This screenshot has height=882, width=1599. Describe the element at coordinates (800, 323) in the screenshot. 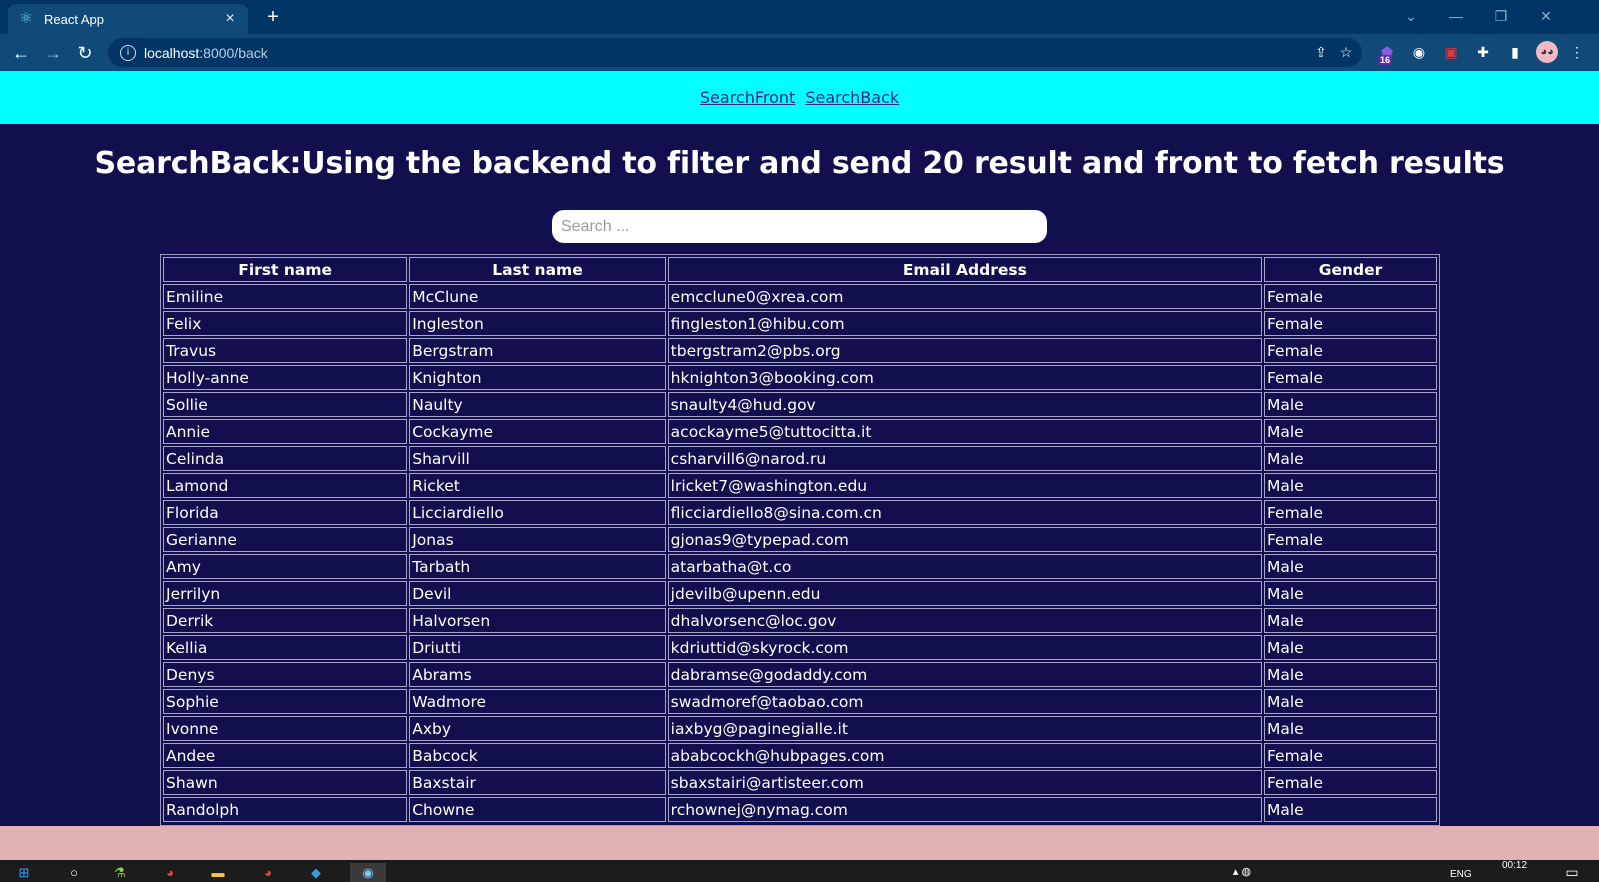

I see `table-row: Felix Ingleston fingleston1@hibu.com Female` at that location.